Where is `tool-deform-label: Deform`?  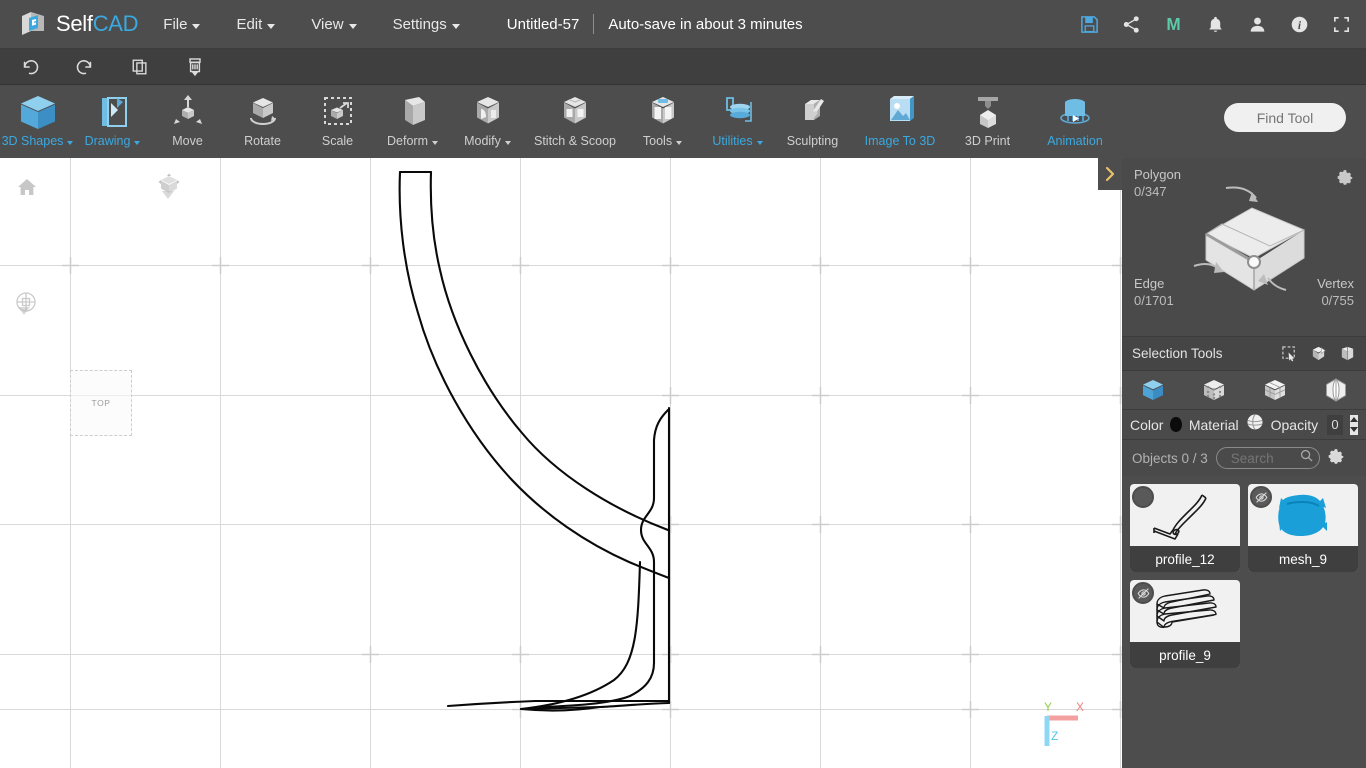 tool-deform-label: Deform is located at coordinates (407, 141).